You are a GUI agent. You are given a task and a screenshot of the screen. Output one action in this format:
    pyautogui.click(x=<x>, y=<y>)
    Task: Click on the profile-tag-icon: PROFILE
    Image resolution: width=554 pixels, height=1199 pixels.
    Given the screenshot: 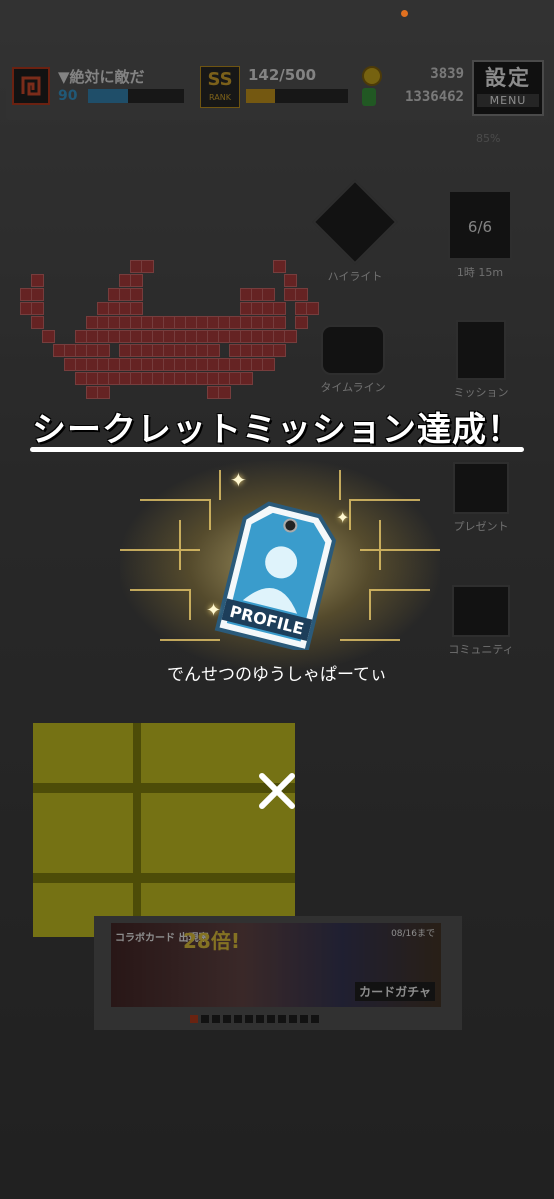 What is the action you would take?
    pyautogui.click(x=275, y=575)
    